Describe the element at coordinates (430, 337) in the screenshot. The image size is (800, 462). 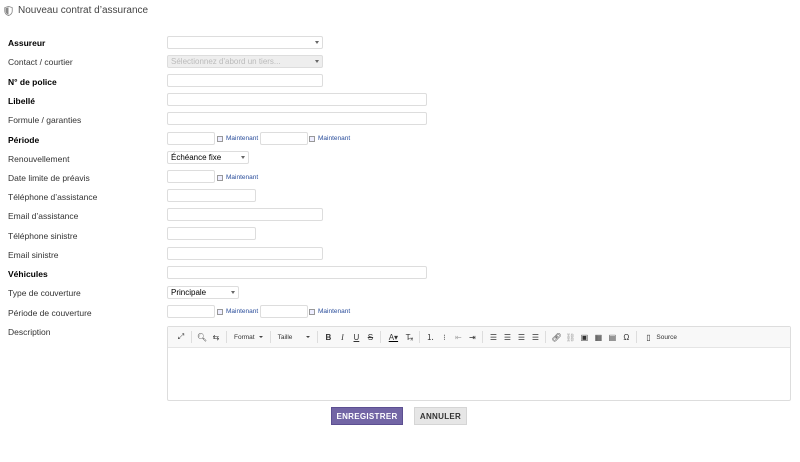
I see `numbered-list-icon: ⒈` at that location.